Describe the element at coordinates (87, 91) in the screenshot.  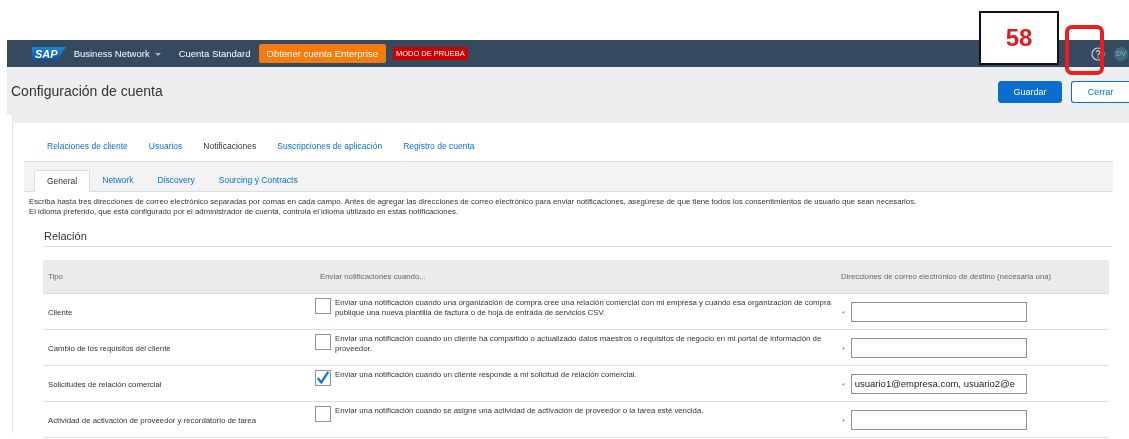
I see `page-title: Configuración de cuenta` at that location.